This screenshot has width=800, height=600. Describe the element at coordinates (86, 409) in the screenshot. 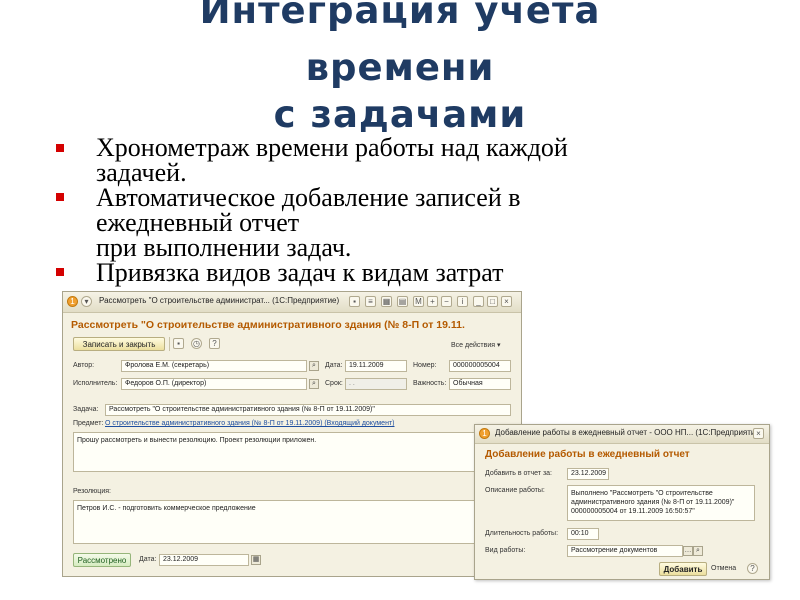

I see `task-label: Задача:` at that location.